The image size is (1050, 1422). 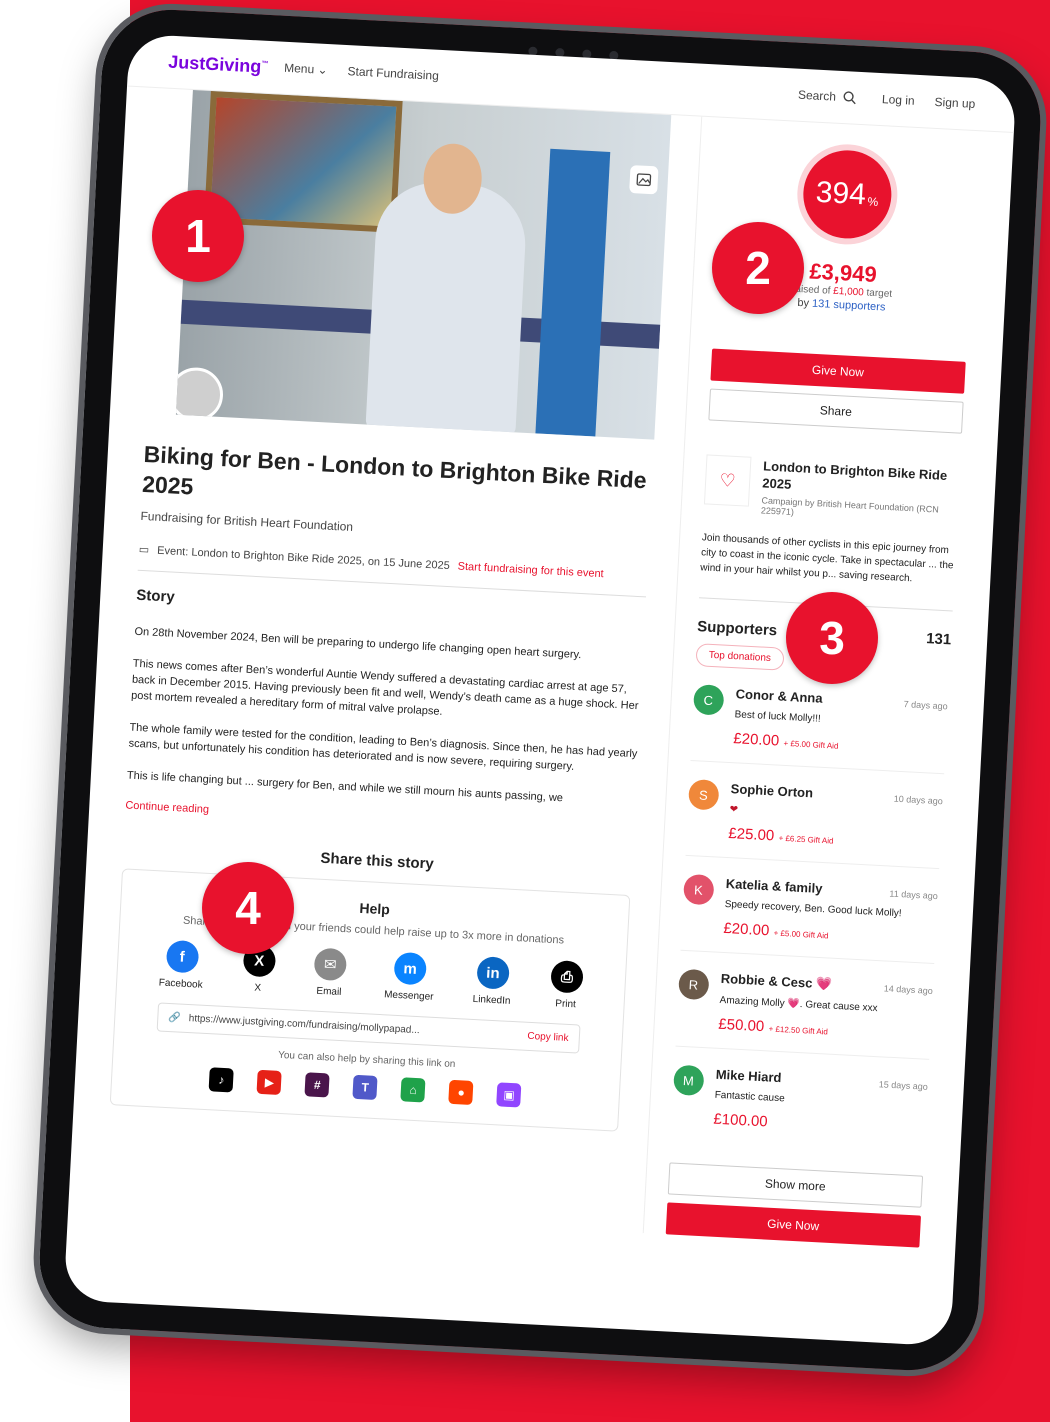 I want to click on menu-dropdown: Menu ⌄, so click(x=306, y=69).